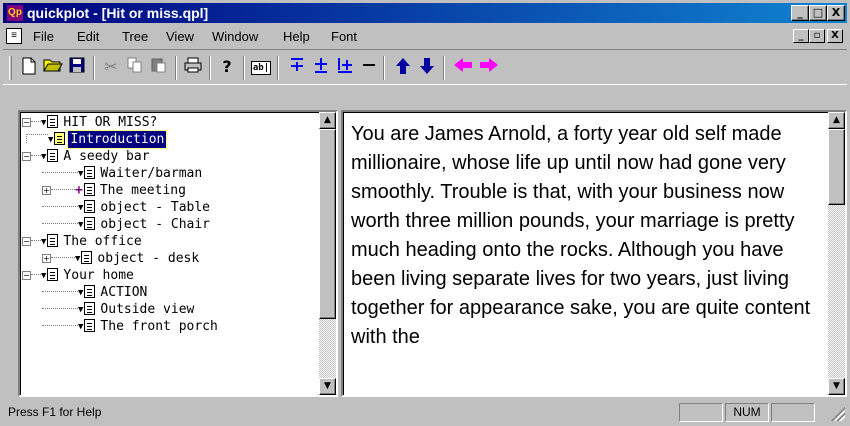  What do you see at coordinates (148, 258) in the screenshot?
I see `tree-item-label: object - desk` at bounding box center [148, 258].